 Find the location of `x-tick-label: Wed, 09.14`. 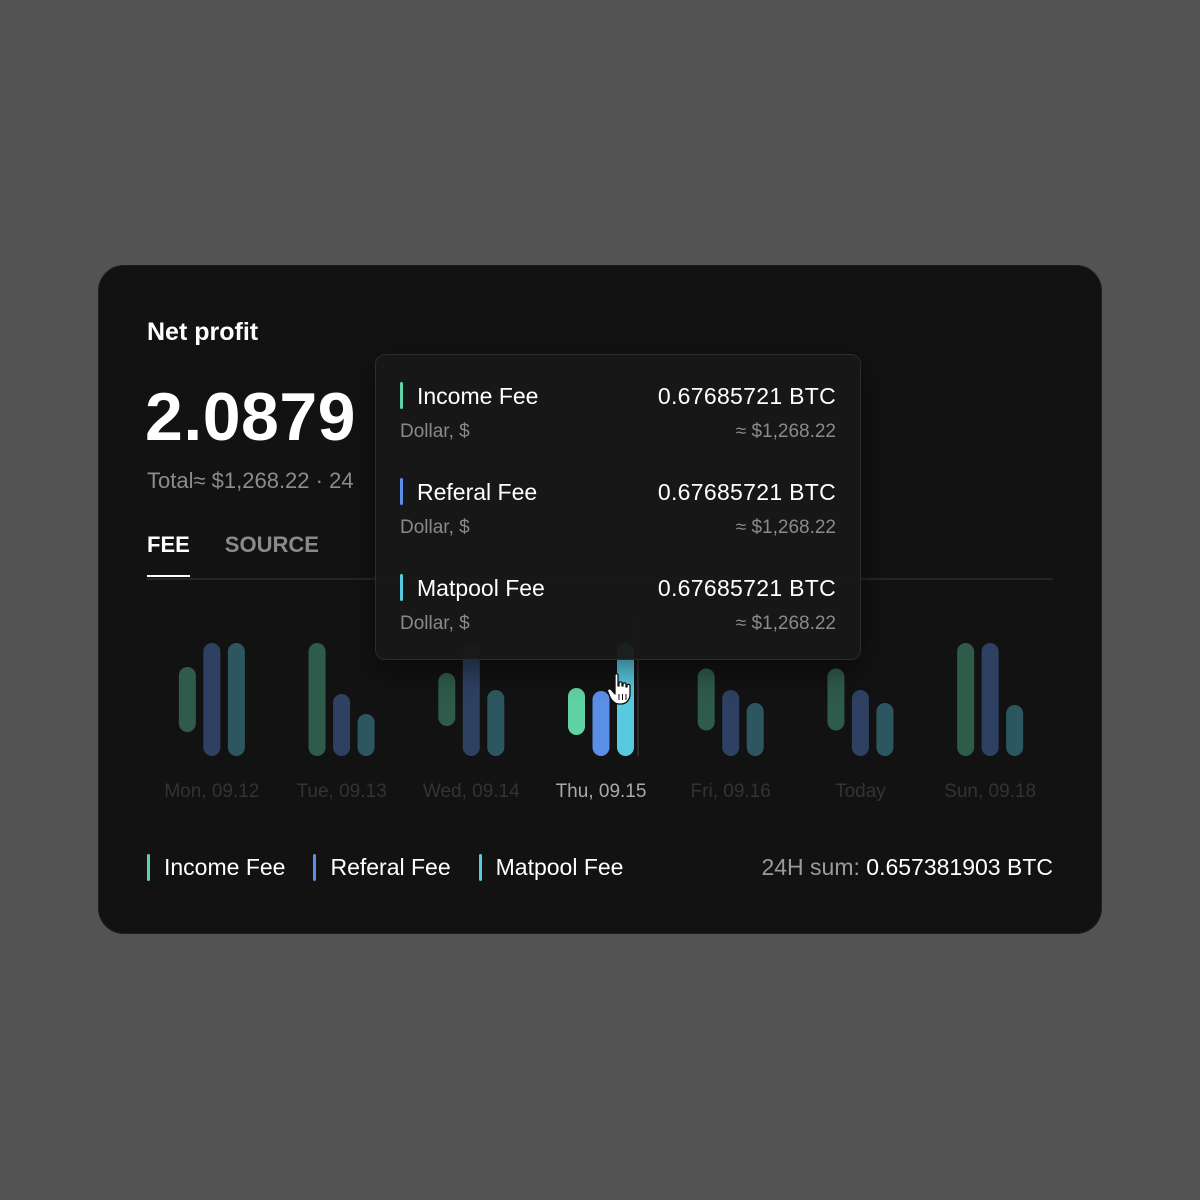

x-tick-label: Wed, 09.14 is located at coordinates (471, 791).